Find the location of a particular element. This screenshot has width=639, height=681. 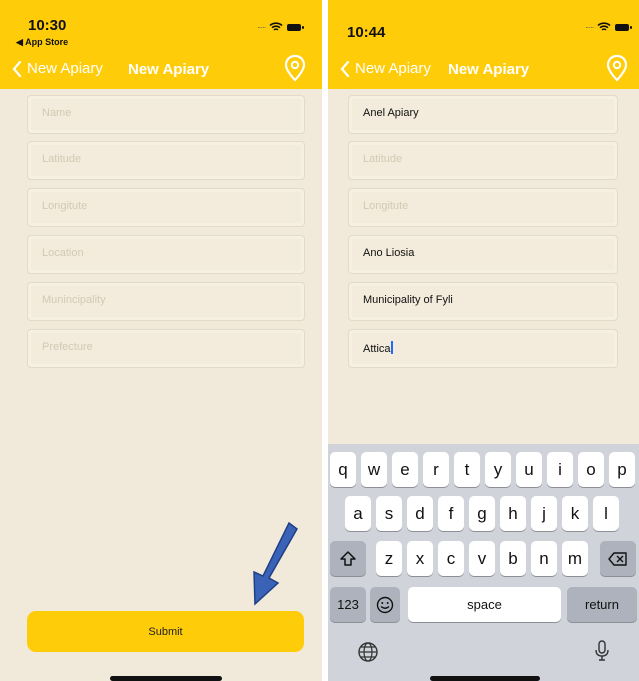

prefecture-field: Attica is located at coordinates (483, 348).